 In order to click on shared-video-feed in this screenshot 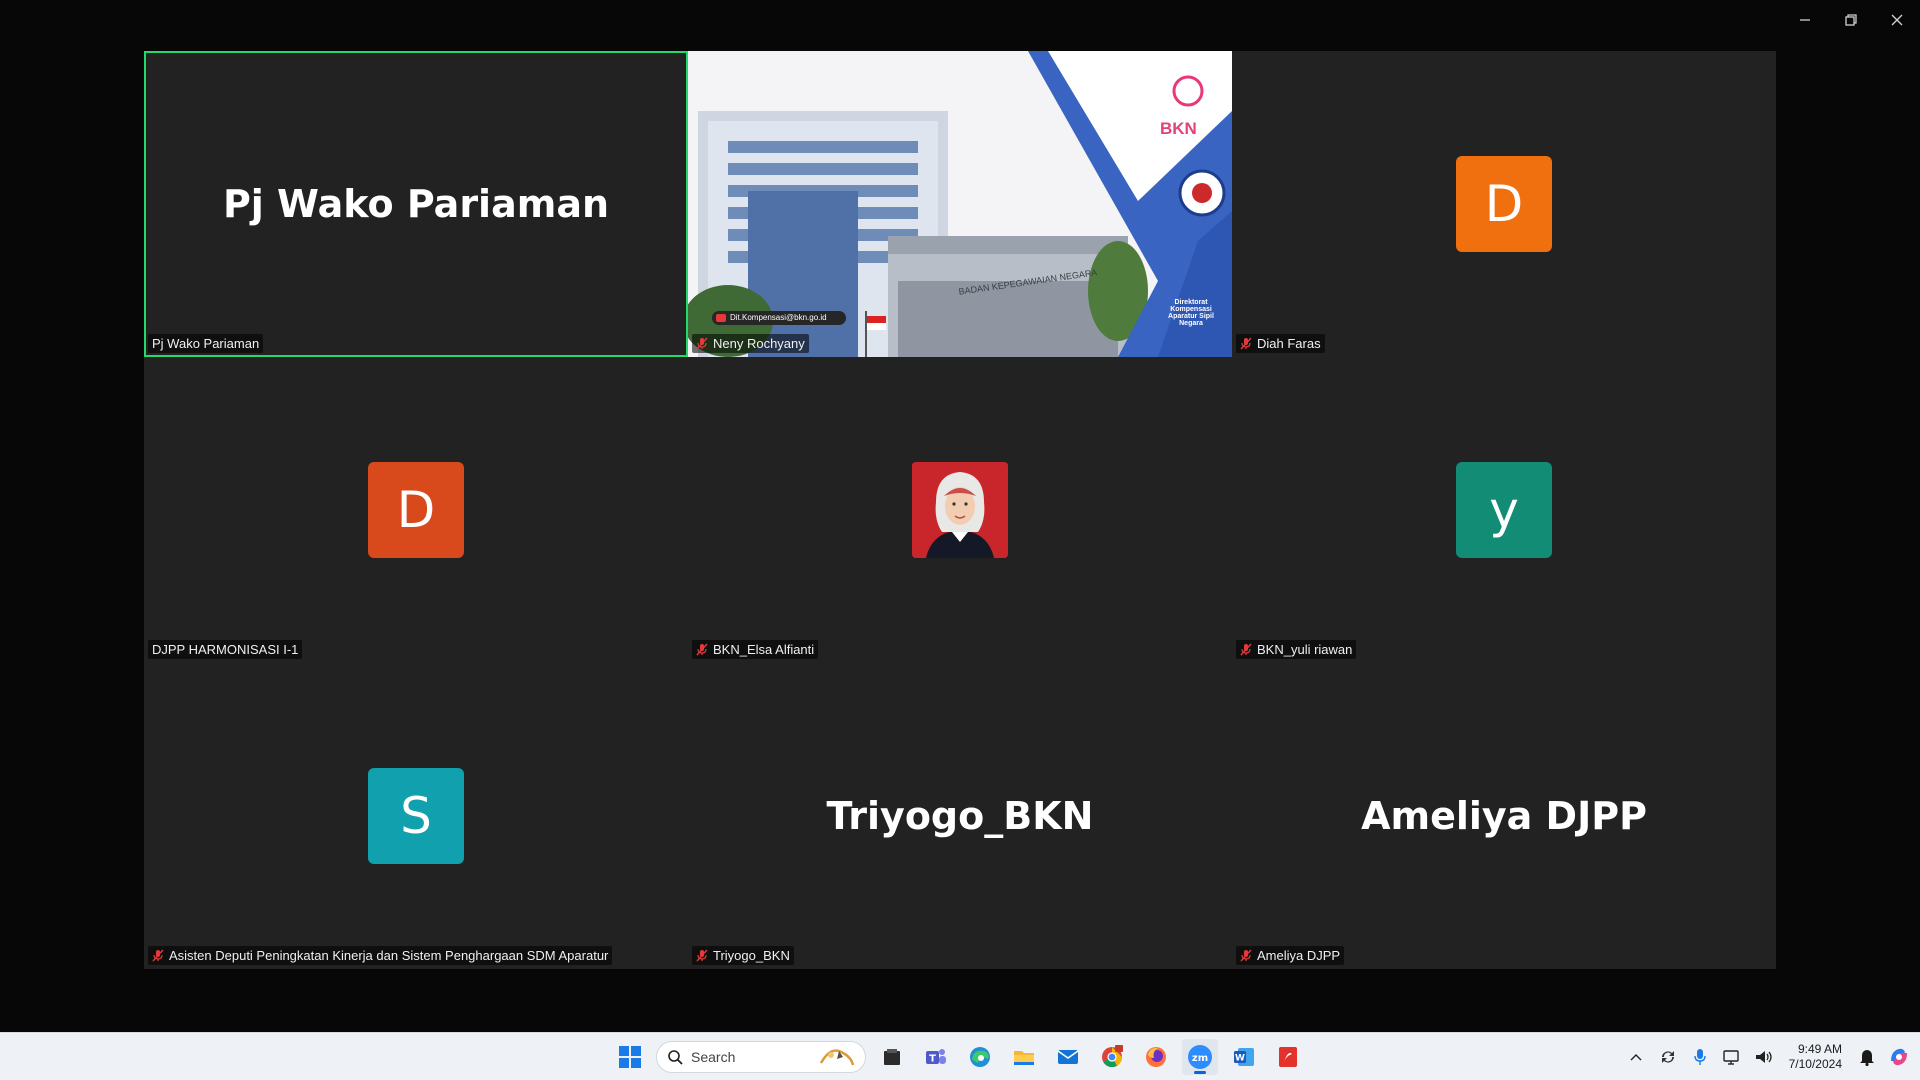, I will do `click(960, 204)`.